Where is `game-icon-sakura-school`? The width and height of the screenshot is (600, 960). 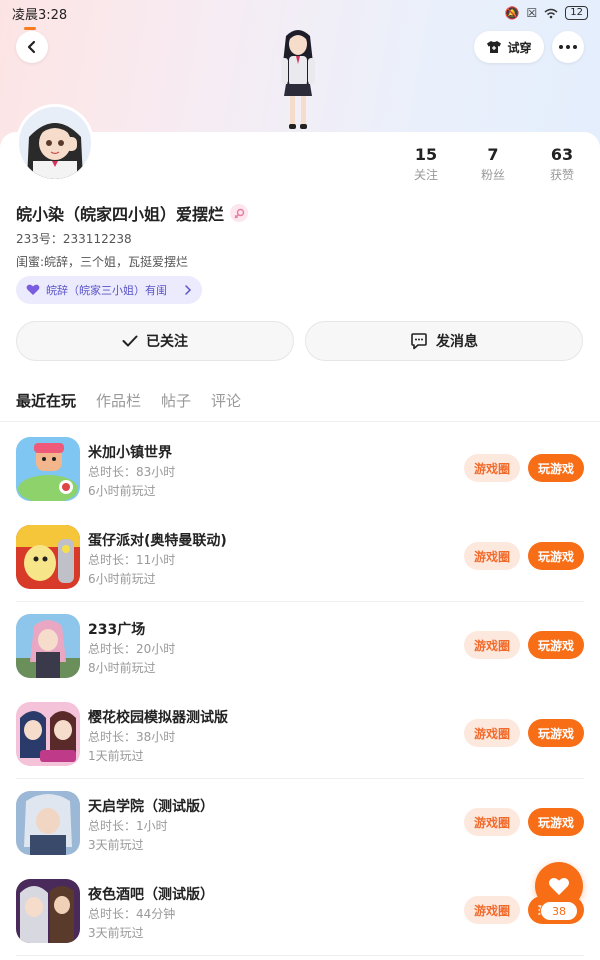
game-icon-sakura-school is located at coordinates (48, 734).